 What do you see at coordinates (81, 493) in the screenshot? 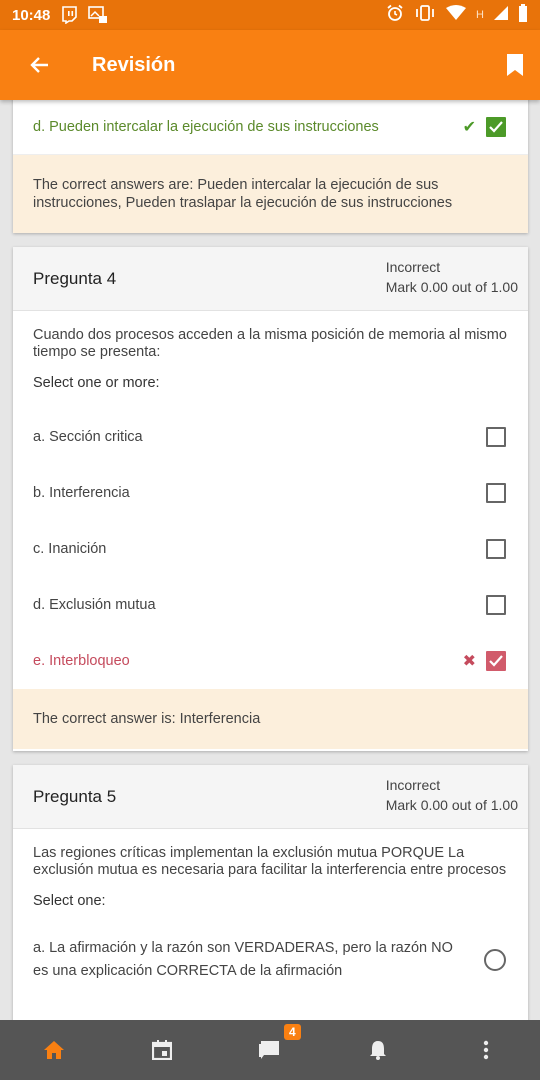
I see `option-label: b. Interferencia` at bounding box center [81, 493].